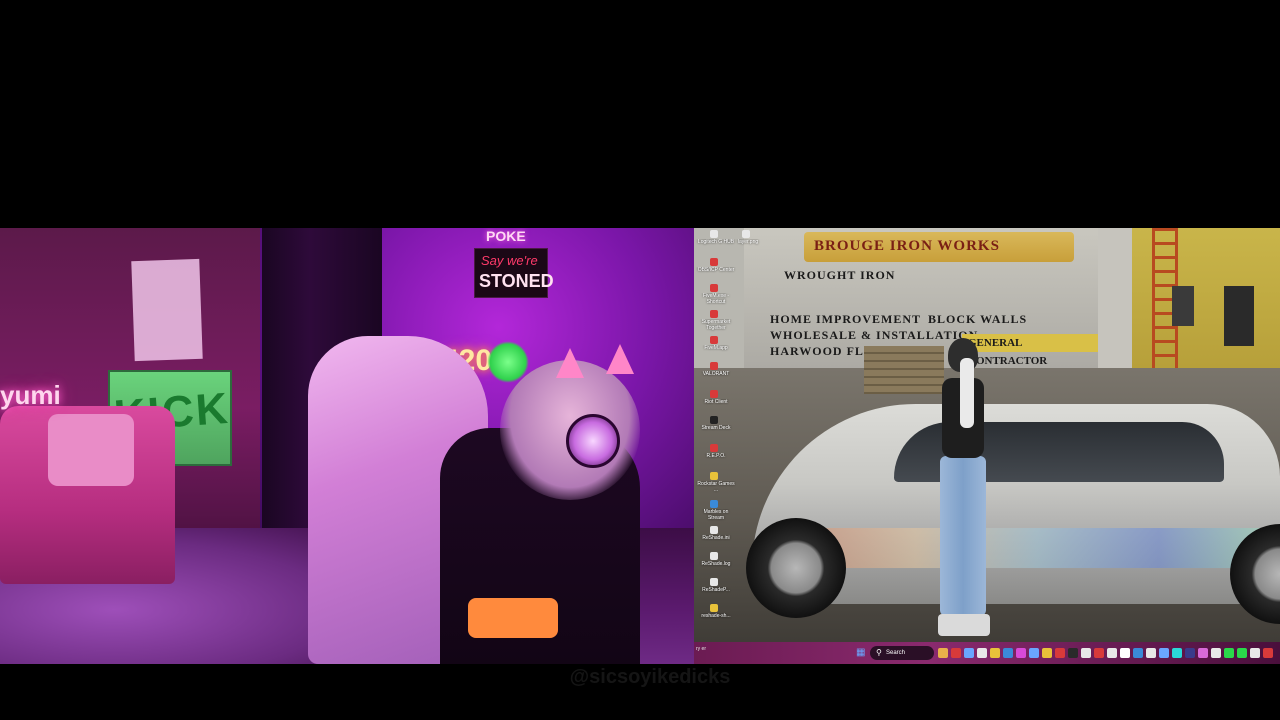 This screenshot has width=1280, height=720. What do you see at coordinates (714, 582) in the screenshot?
I see `file-icon` at bounding box center [714, 582].